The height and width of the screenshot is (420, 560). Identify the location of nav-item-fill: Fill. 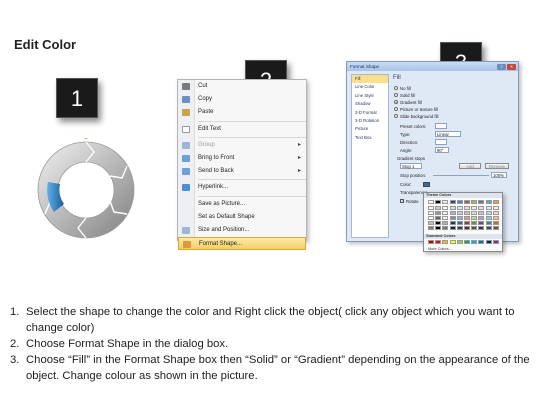
(370, 79).